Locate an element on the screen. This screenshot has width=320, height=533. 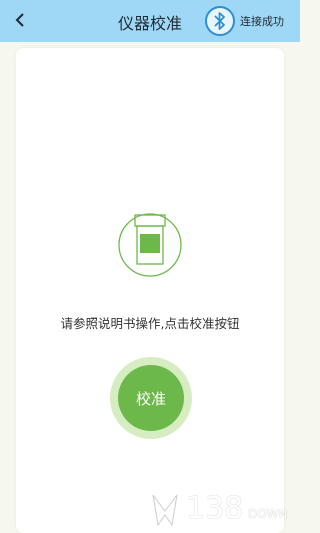
test-device-icon is located at coordinates (150, 245).